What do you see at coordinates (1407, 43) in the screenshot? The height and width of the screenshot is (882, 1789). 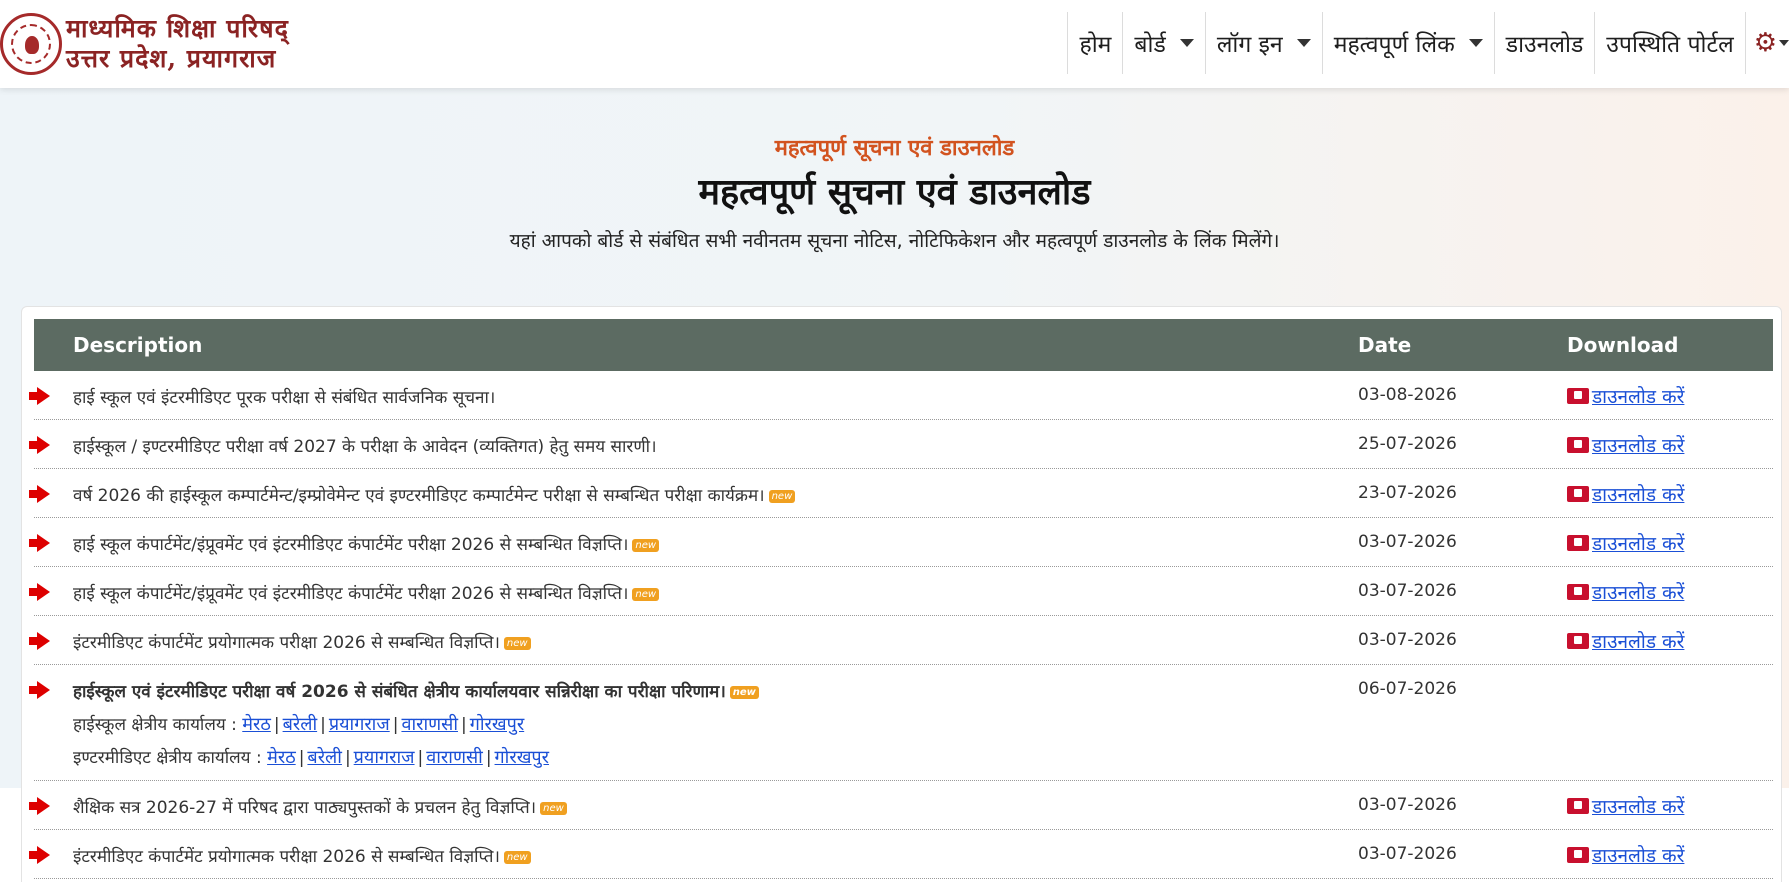 I see `nav-item-important-links: महत्वपूर्ण लिंक` at bounding box center [1407, 43].